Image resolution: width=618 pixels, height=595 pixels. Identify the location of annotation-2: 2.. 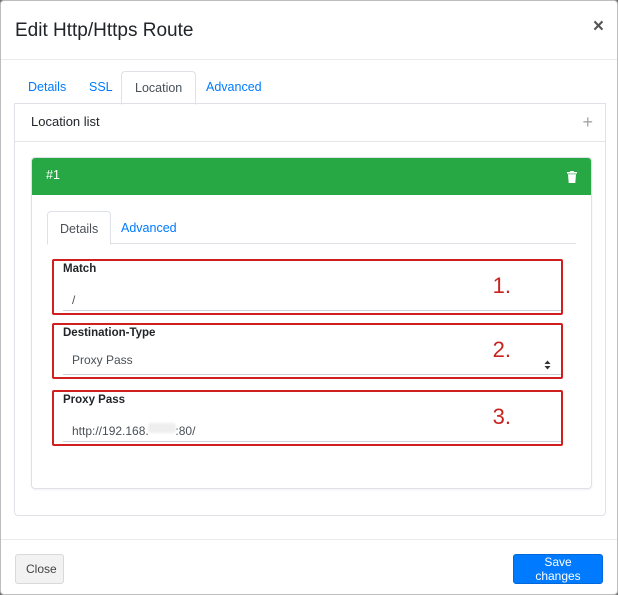
(501, 349).